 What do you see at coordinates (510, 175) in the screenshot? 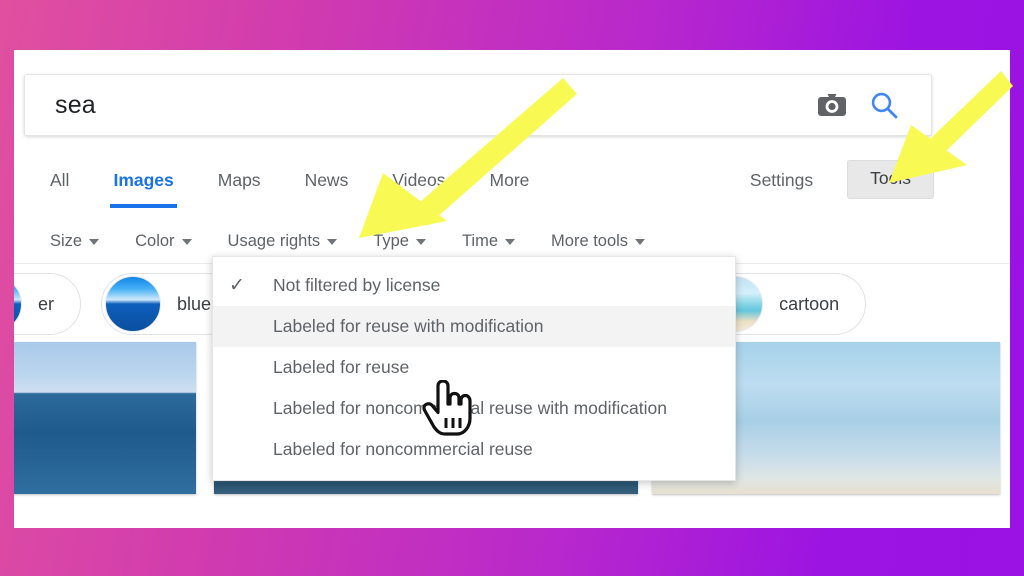
I see `tab-more: More` at bounding box center [510, 175].